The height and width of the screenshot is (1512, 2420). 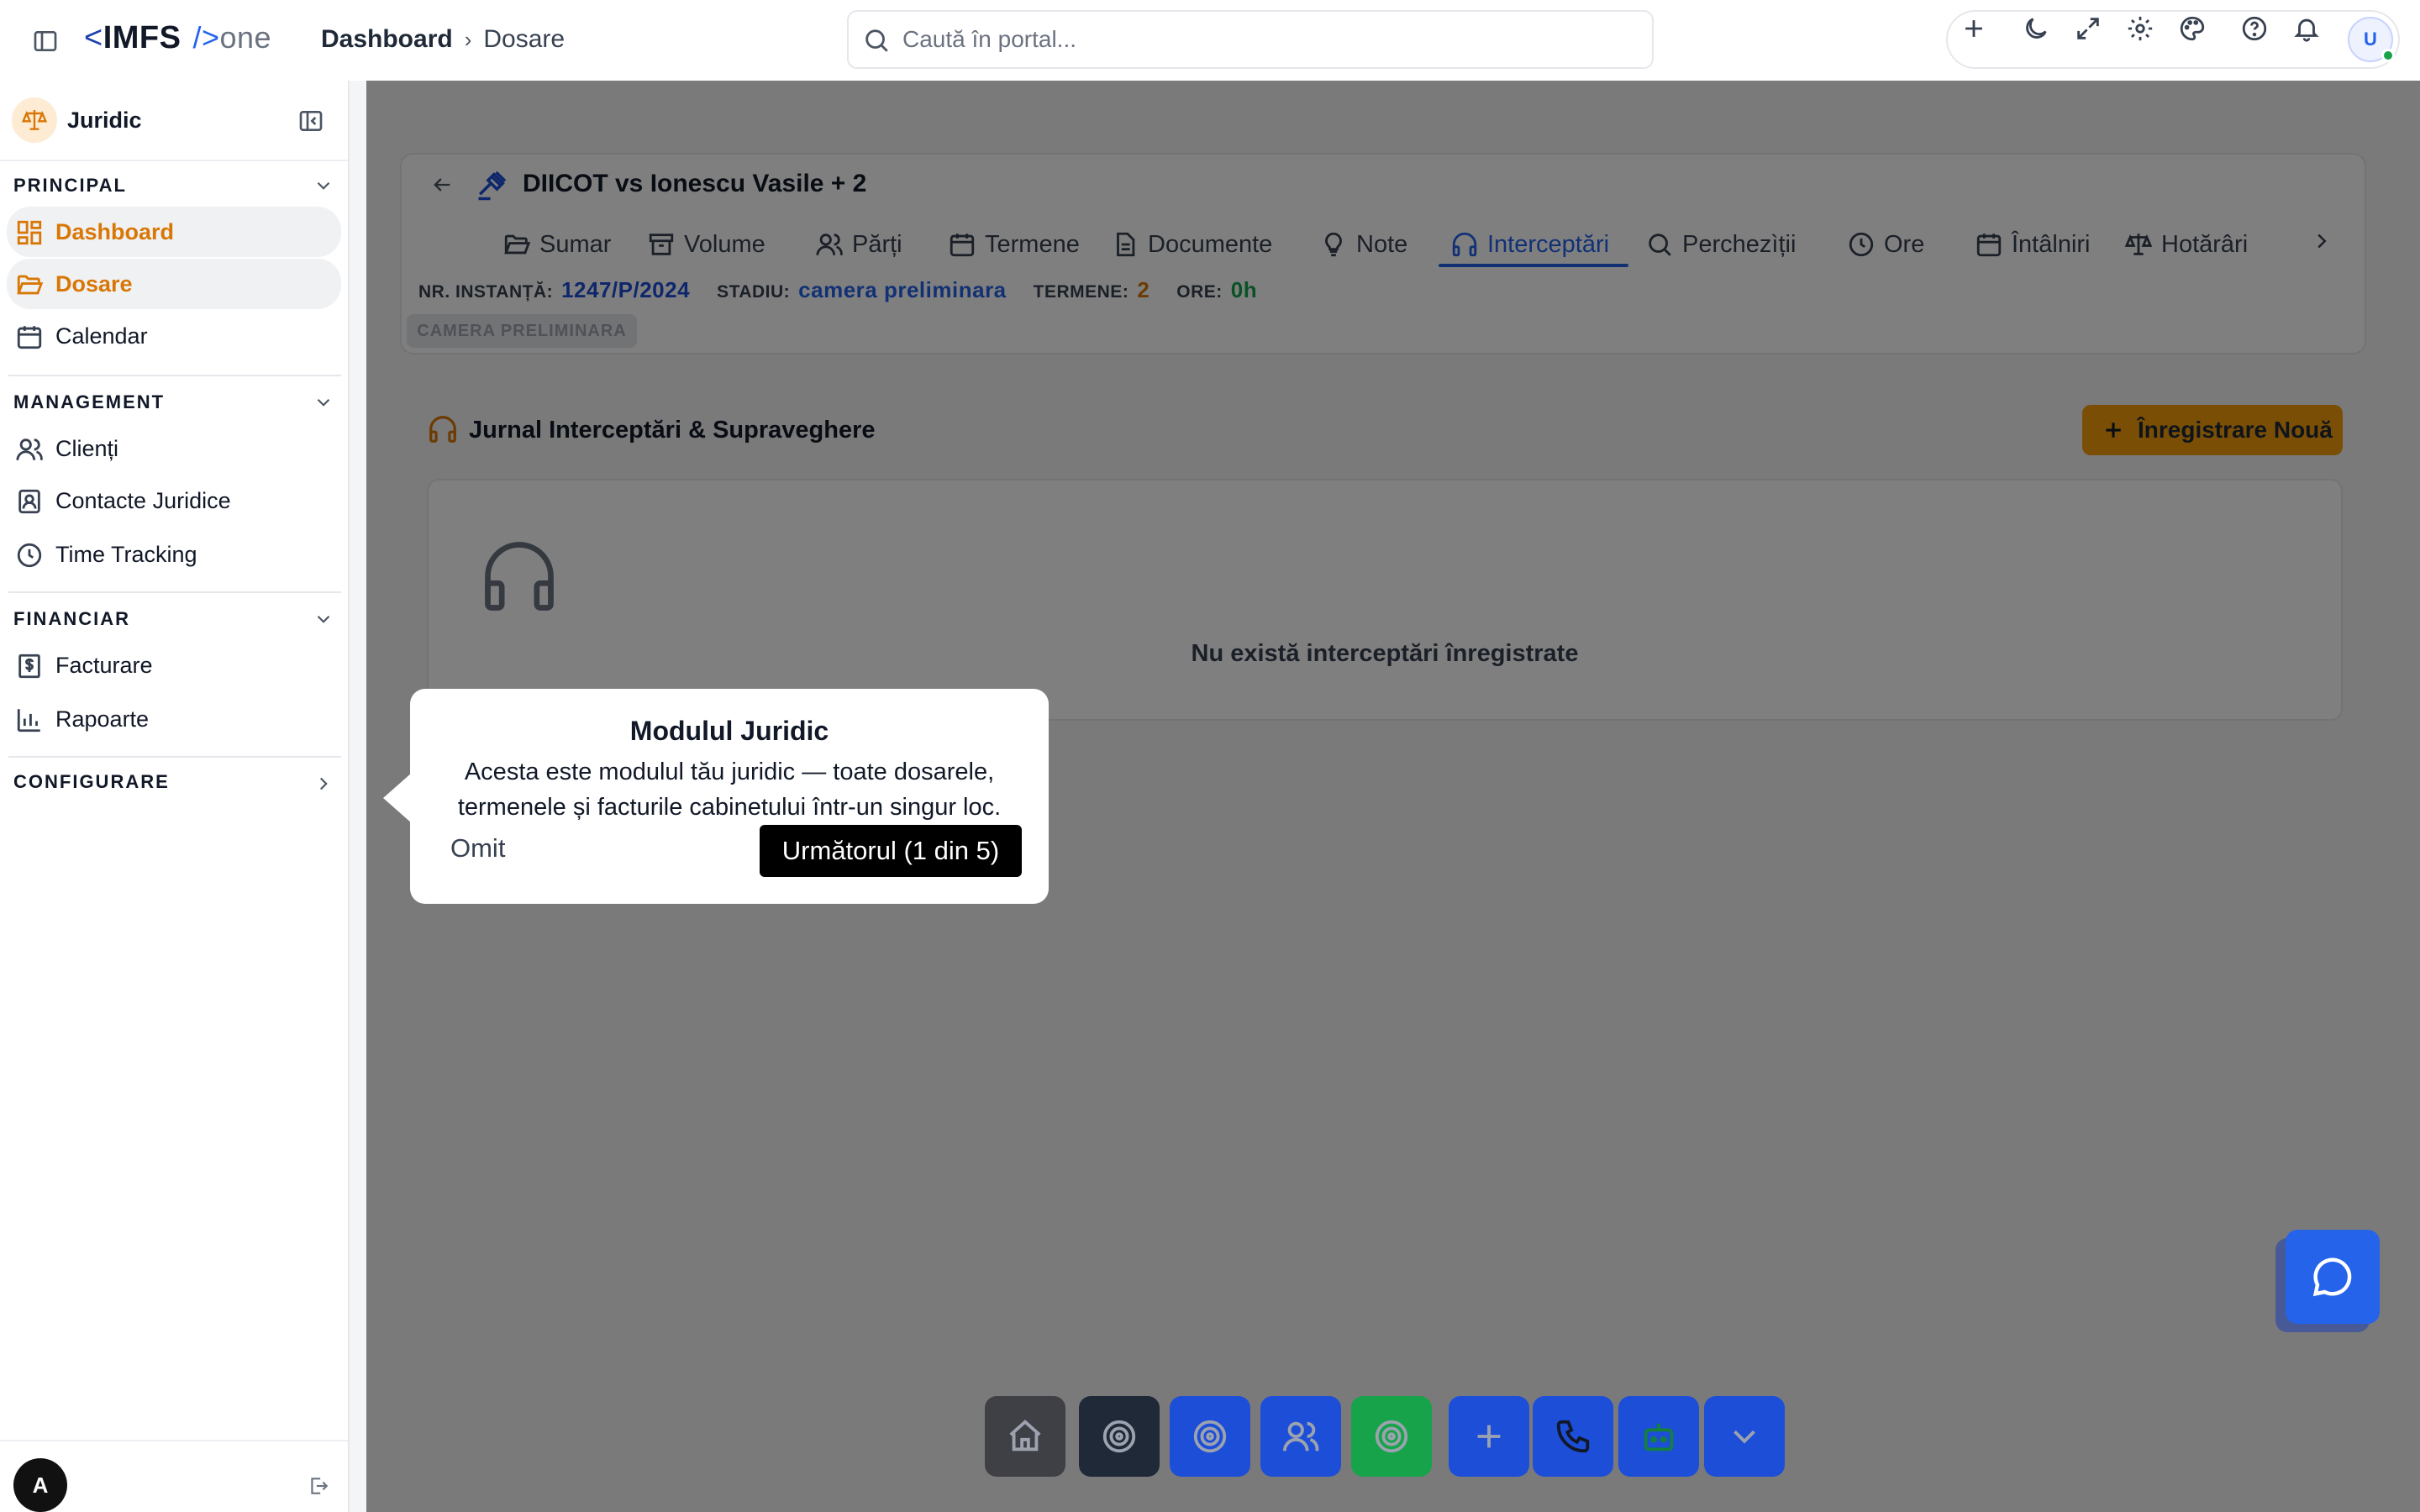 I want to click on sidebar-footer: A, so click(x=174, y=1476).